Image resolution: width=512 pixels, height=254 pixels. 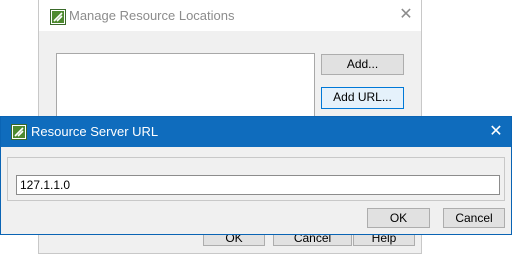 I want to click on ok-button: OK, so click(x=398, y=218).